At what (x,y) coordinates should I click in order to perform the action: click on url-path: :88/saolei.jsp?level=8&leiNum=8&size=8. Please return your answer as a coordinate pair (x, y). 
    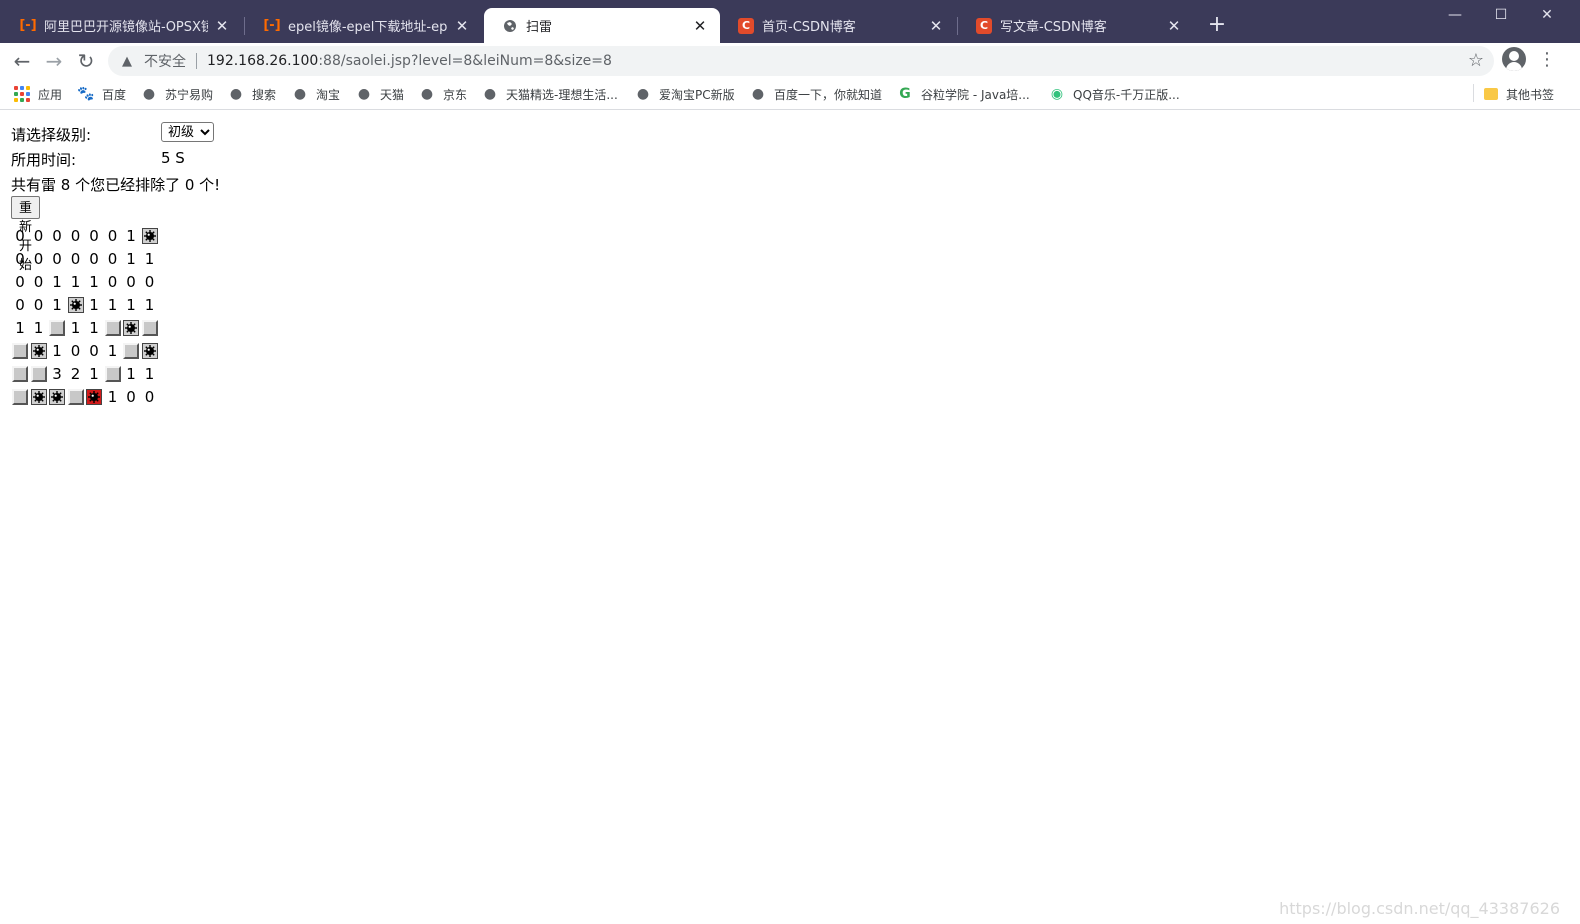
    Looking at the image, I should click on (465, 61).